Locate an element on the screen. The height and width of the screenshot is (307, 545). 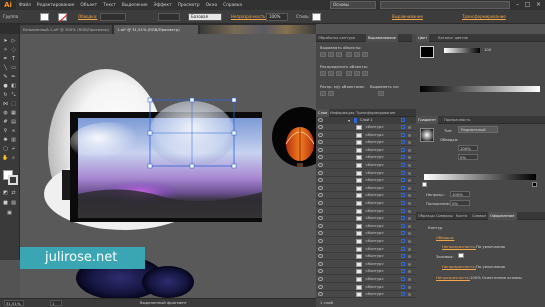
tab-color-guide: Каталог цветов is located at coordinates (453, 38).